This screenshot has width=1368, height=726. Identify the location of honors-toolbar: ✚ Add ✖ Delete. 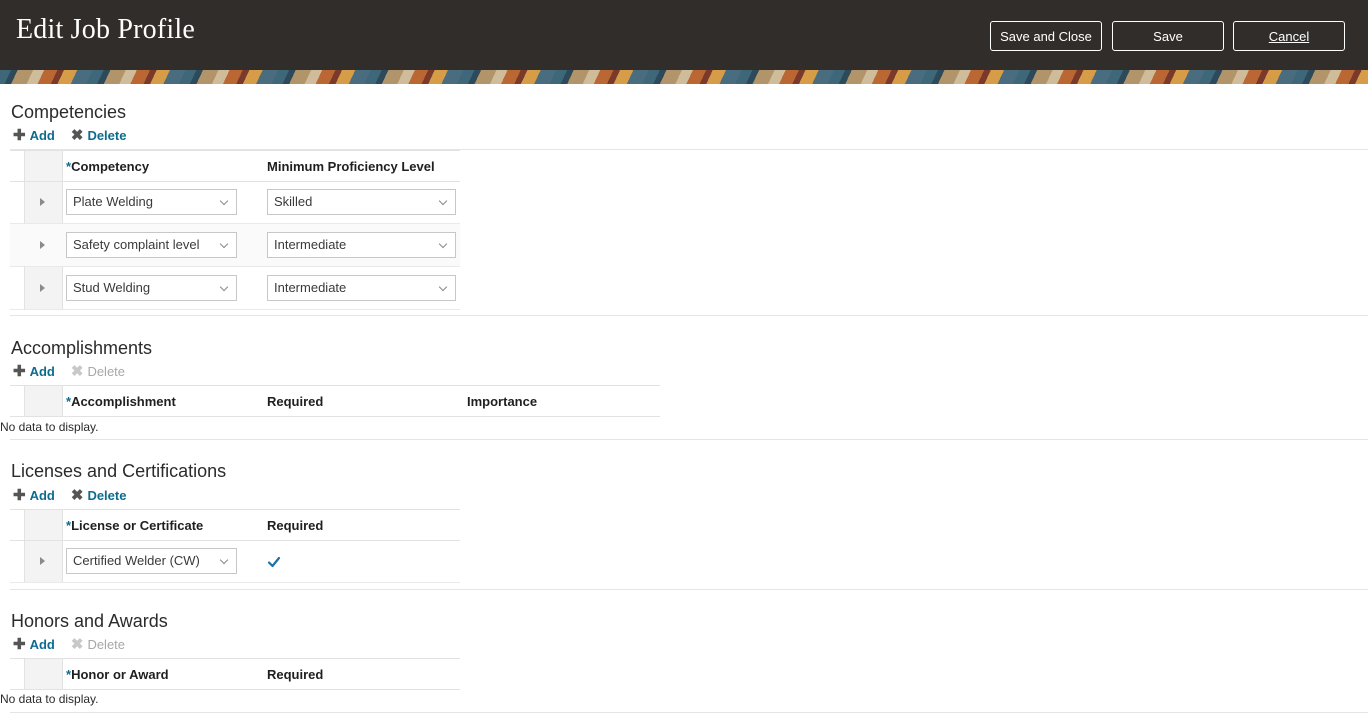
(69, 644).